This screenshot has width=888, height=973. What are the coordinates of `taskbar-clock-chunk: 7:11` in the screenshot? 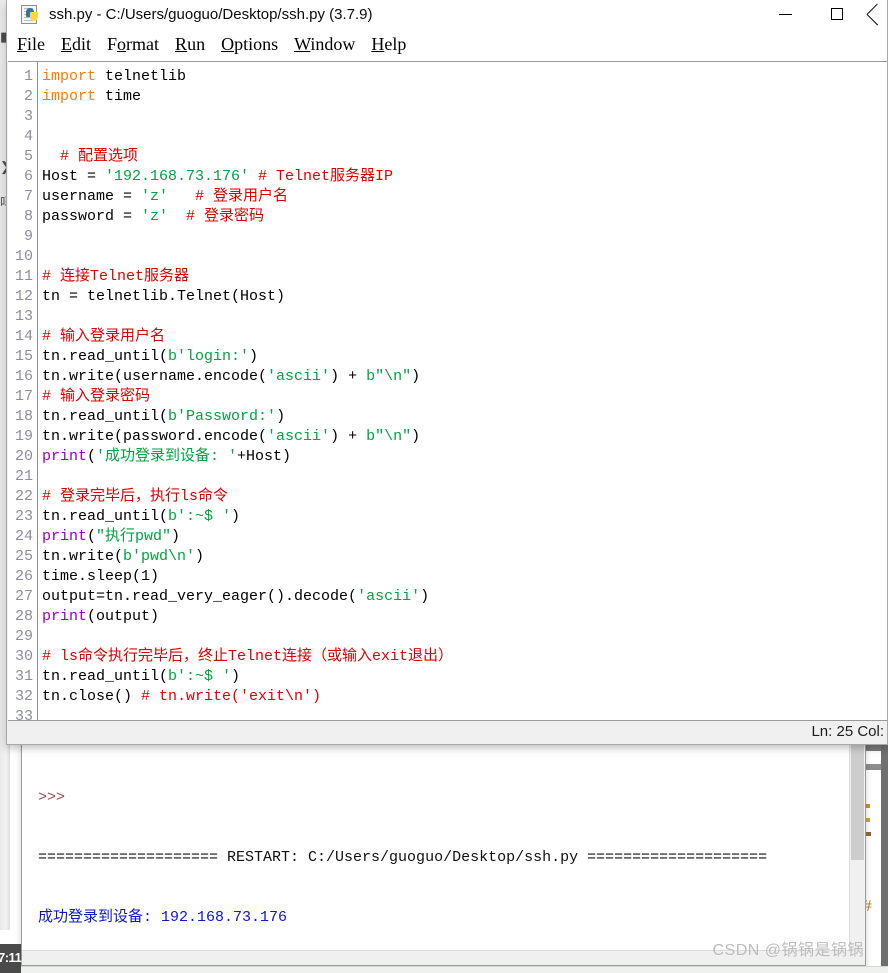 It's located at (11, 958).